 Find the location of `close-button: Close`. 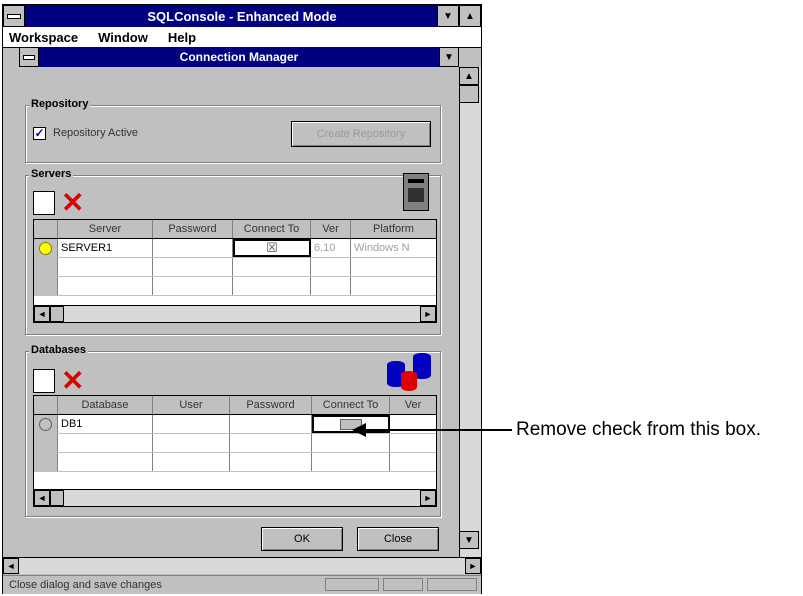

close-button: Close is located at coordinates (398, 539).